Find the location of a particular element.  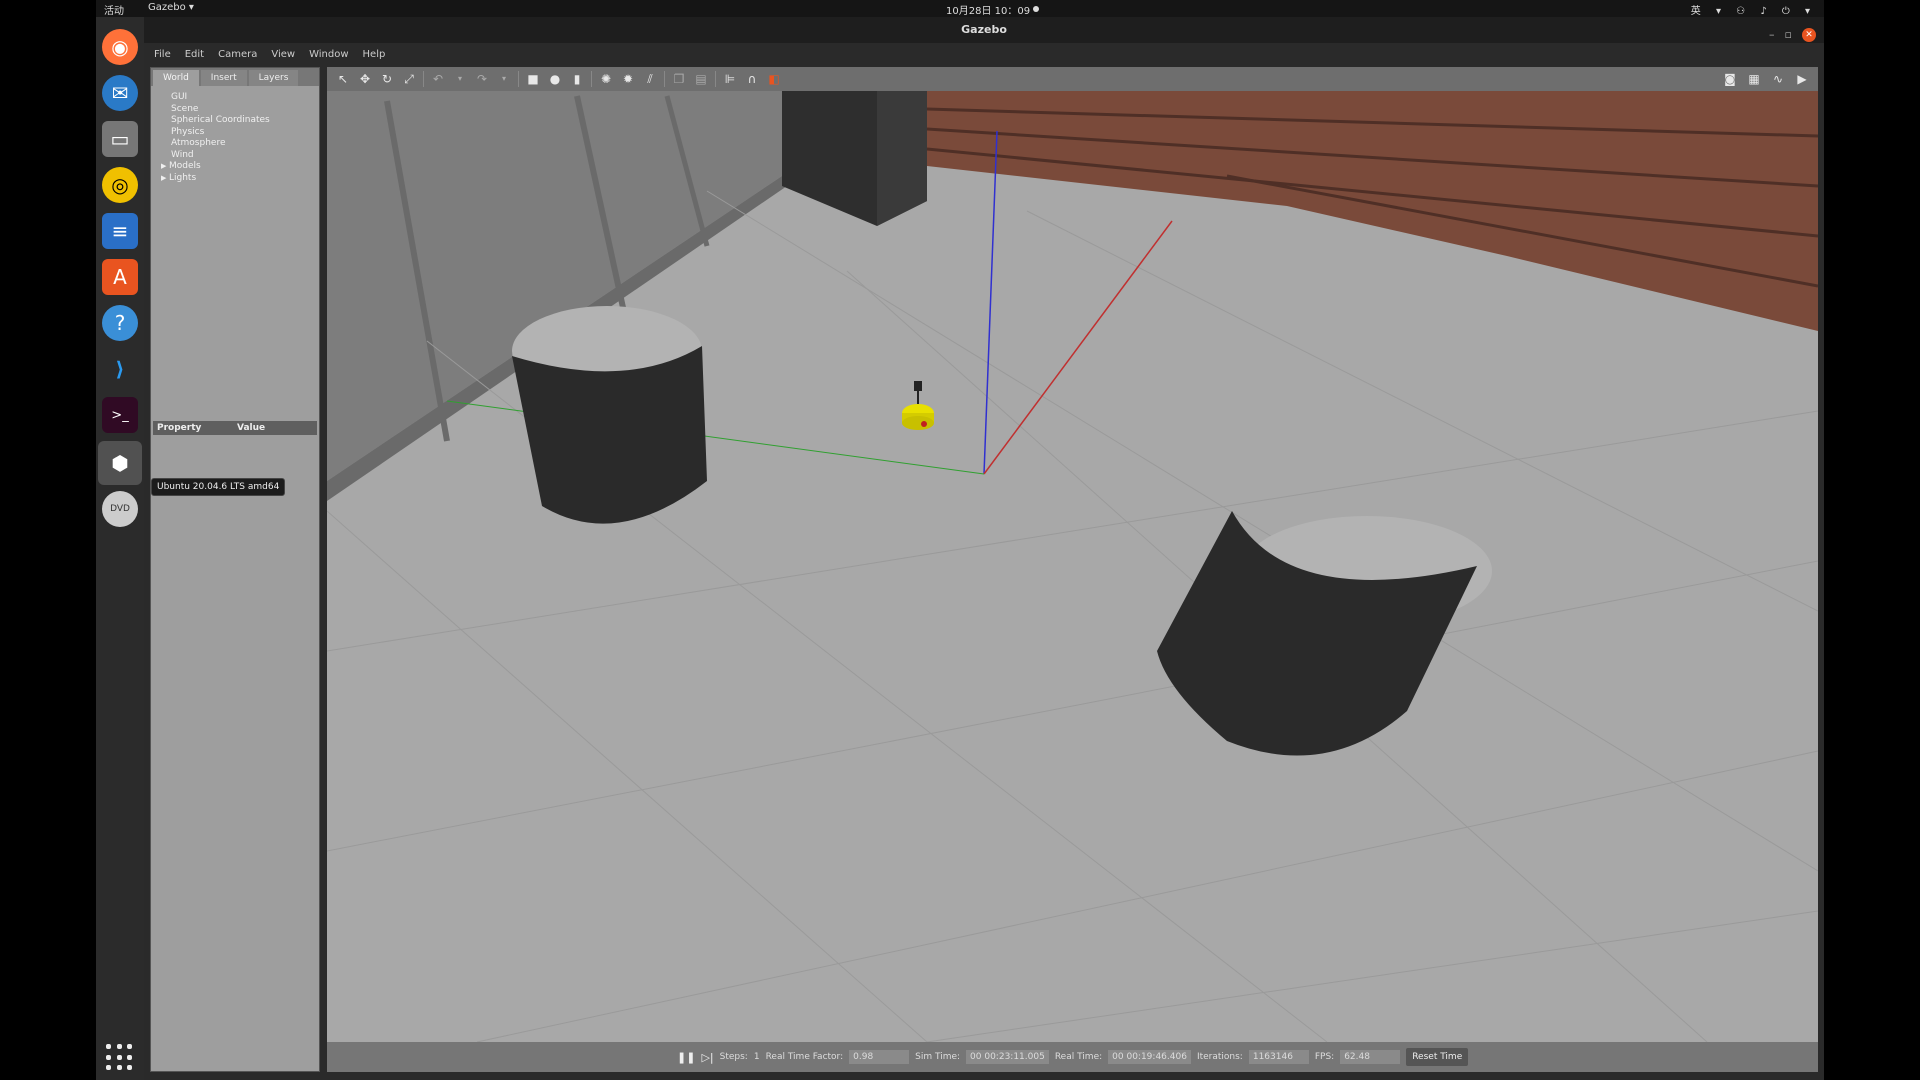

firefox-icon: ◉ is located at coordinates (120, 47).